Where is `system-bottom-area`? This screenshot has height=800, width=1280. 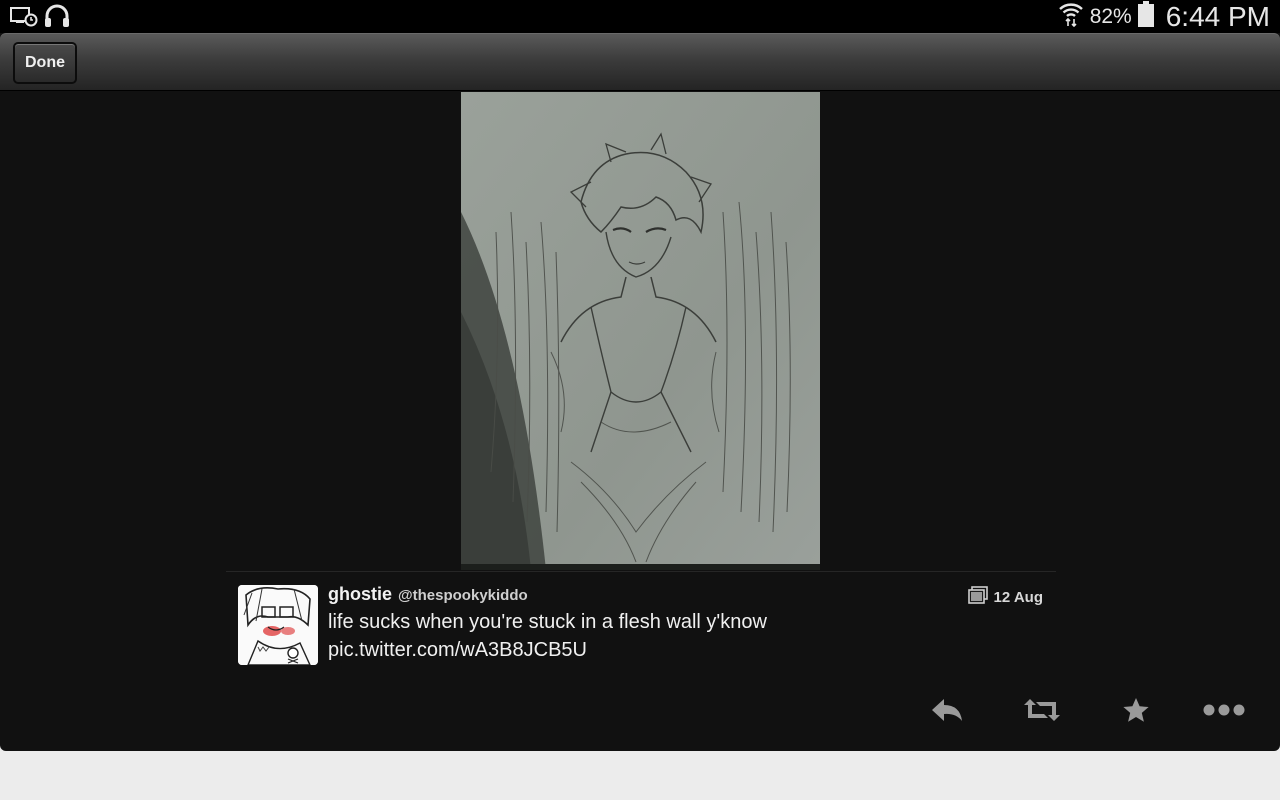 system-bottom-area is located at coordinates (640, 775).